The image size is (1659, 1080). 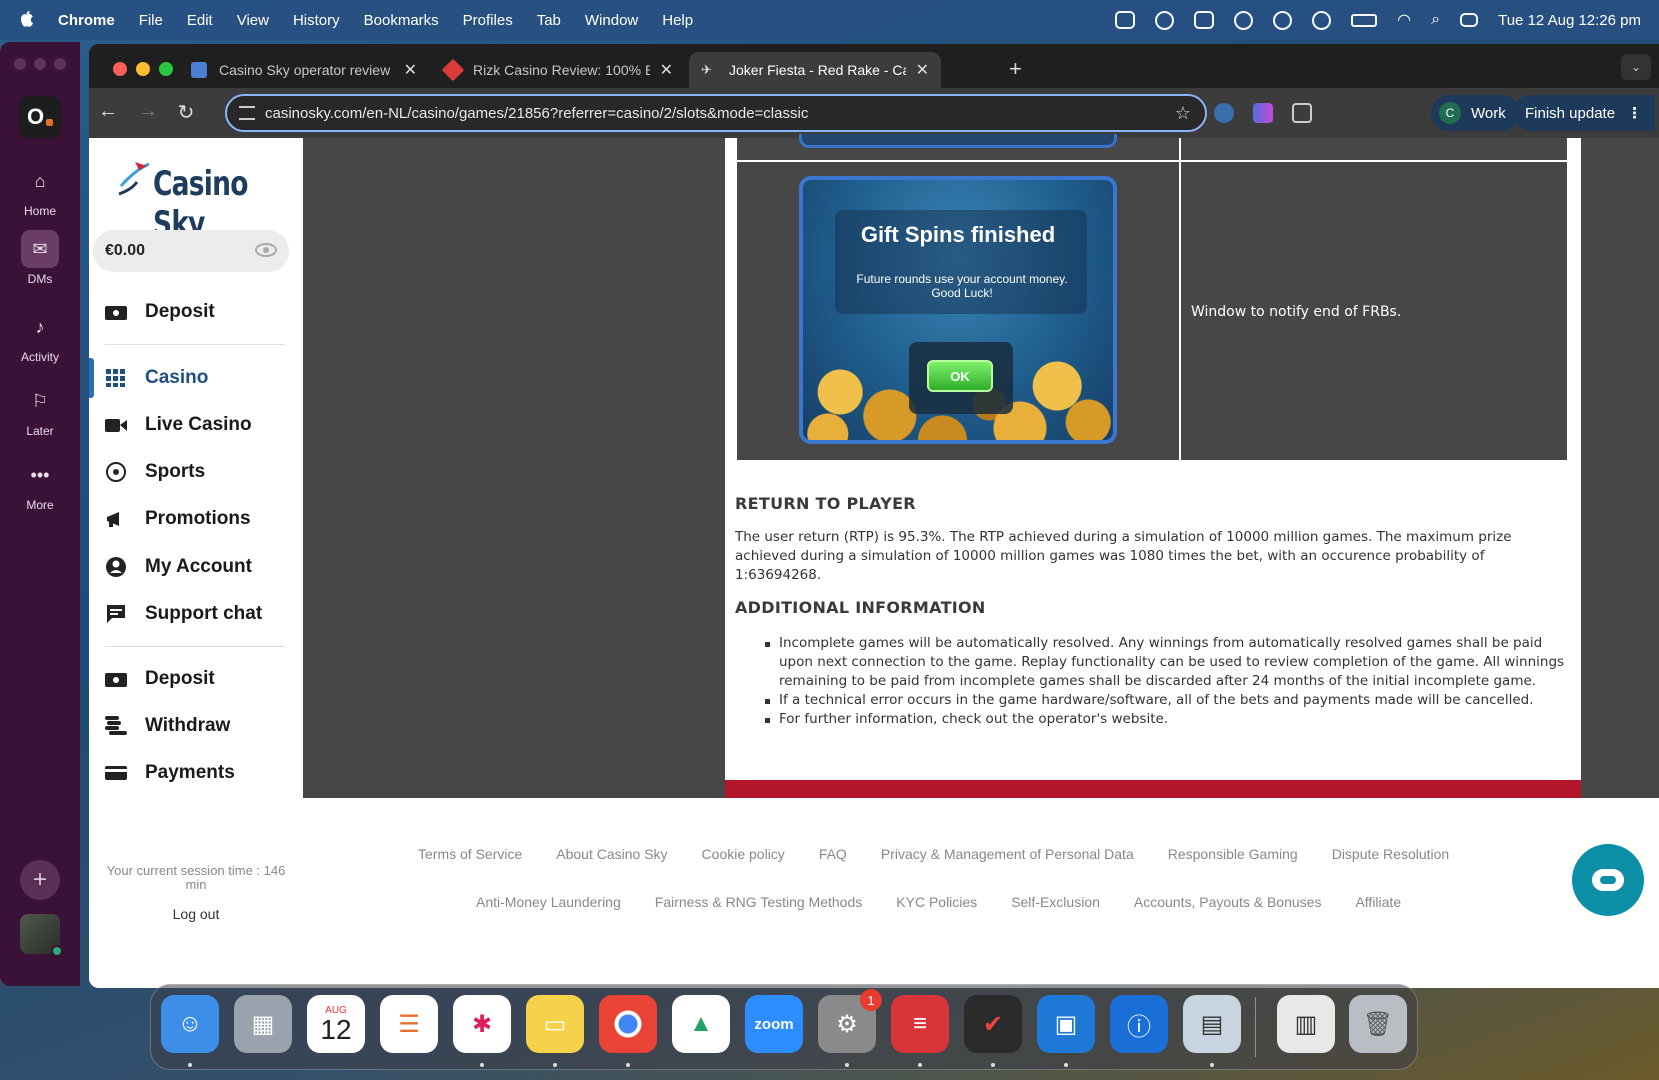 I want to click on logout-link: Log out, so click(x=196, y=914).